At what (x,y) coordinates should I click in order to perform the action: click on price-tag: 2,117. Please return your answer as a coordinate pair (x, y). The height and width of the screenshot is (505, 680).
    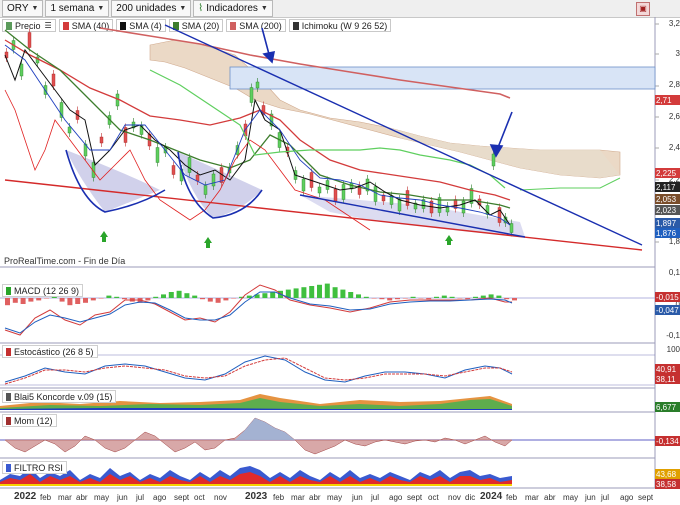
    Looking at the image, I should click on (667, 187).